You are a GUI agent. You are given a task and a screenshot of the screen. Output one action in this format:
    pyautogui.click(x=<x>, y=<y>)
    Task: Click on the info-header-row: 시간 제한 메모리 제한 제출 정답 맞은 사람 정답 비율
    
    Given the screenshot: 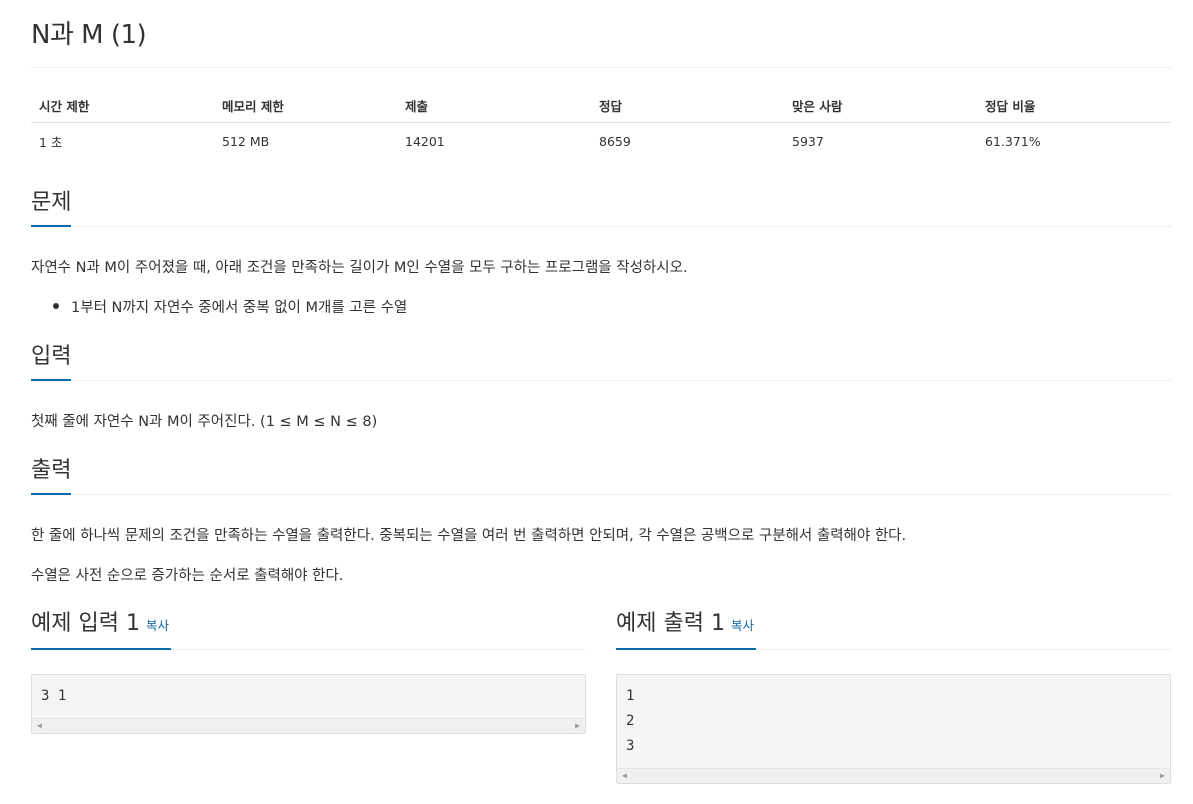 What is the action you would take?
    pyautogui.click(x=601, y=105)
    